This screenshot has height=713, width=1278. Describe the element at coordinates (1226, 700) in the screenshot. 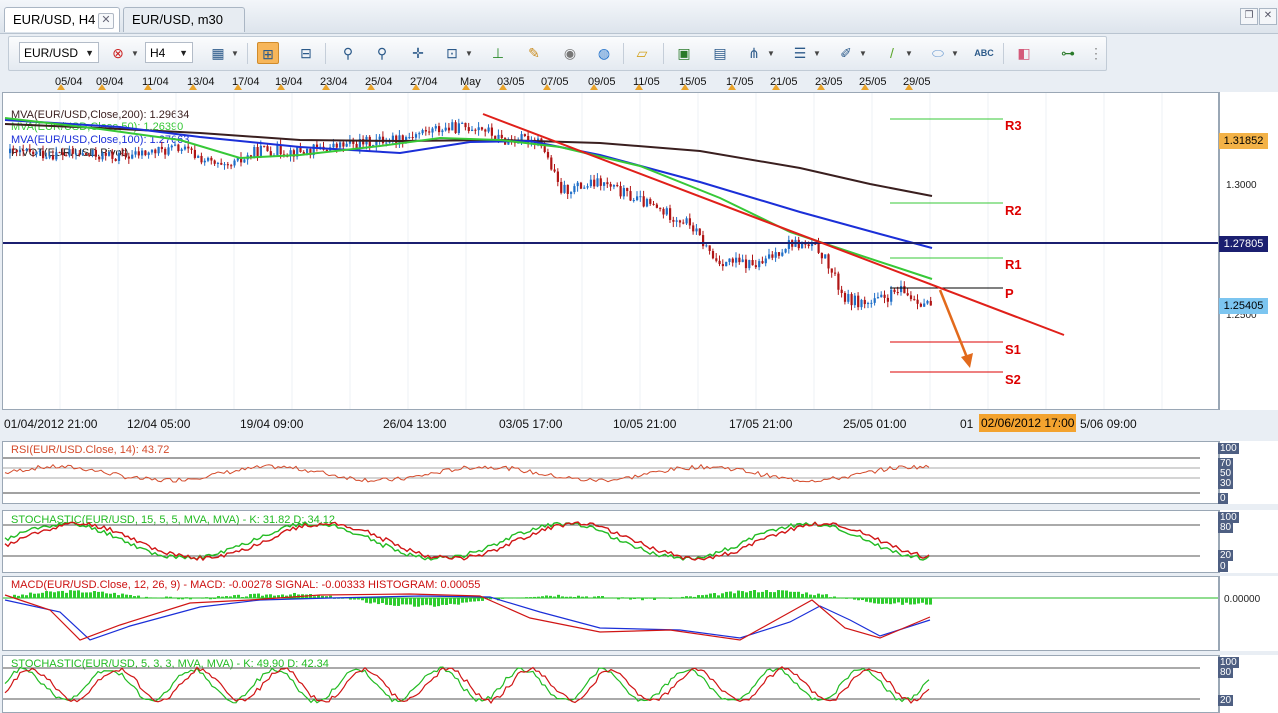

I see `stochastic-2-level-label: 20` at that location.